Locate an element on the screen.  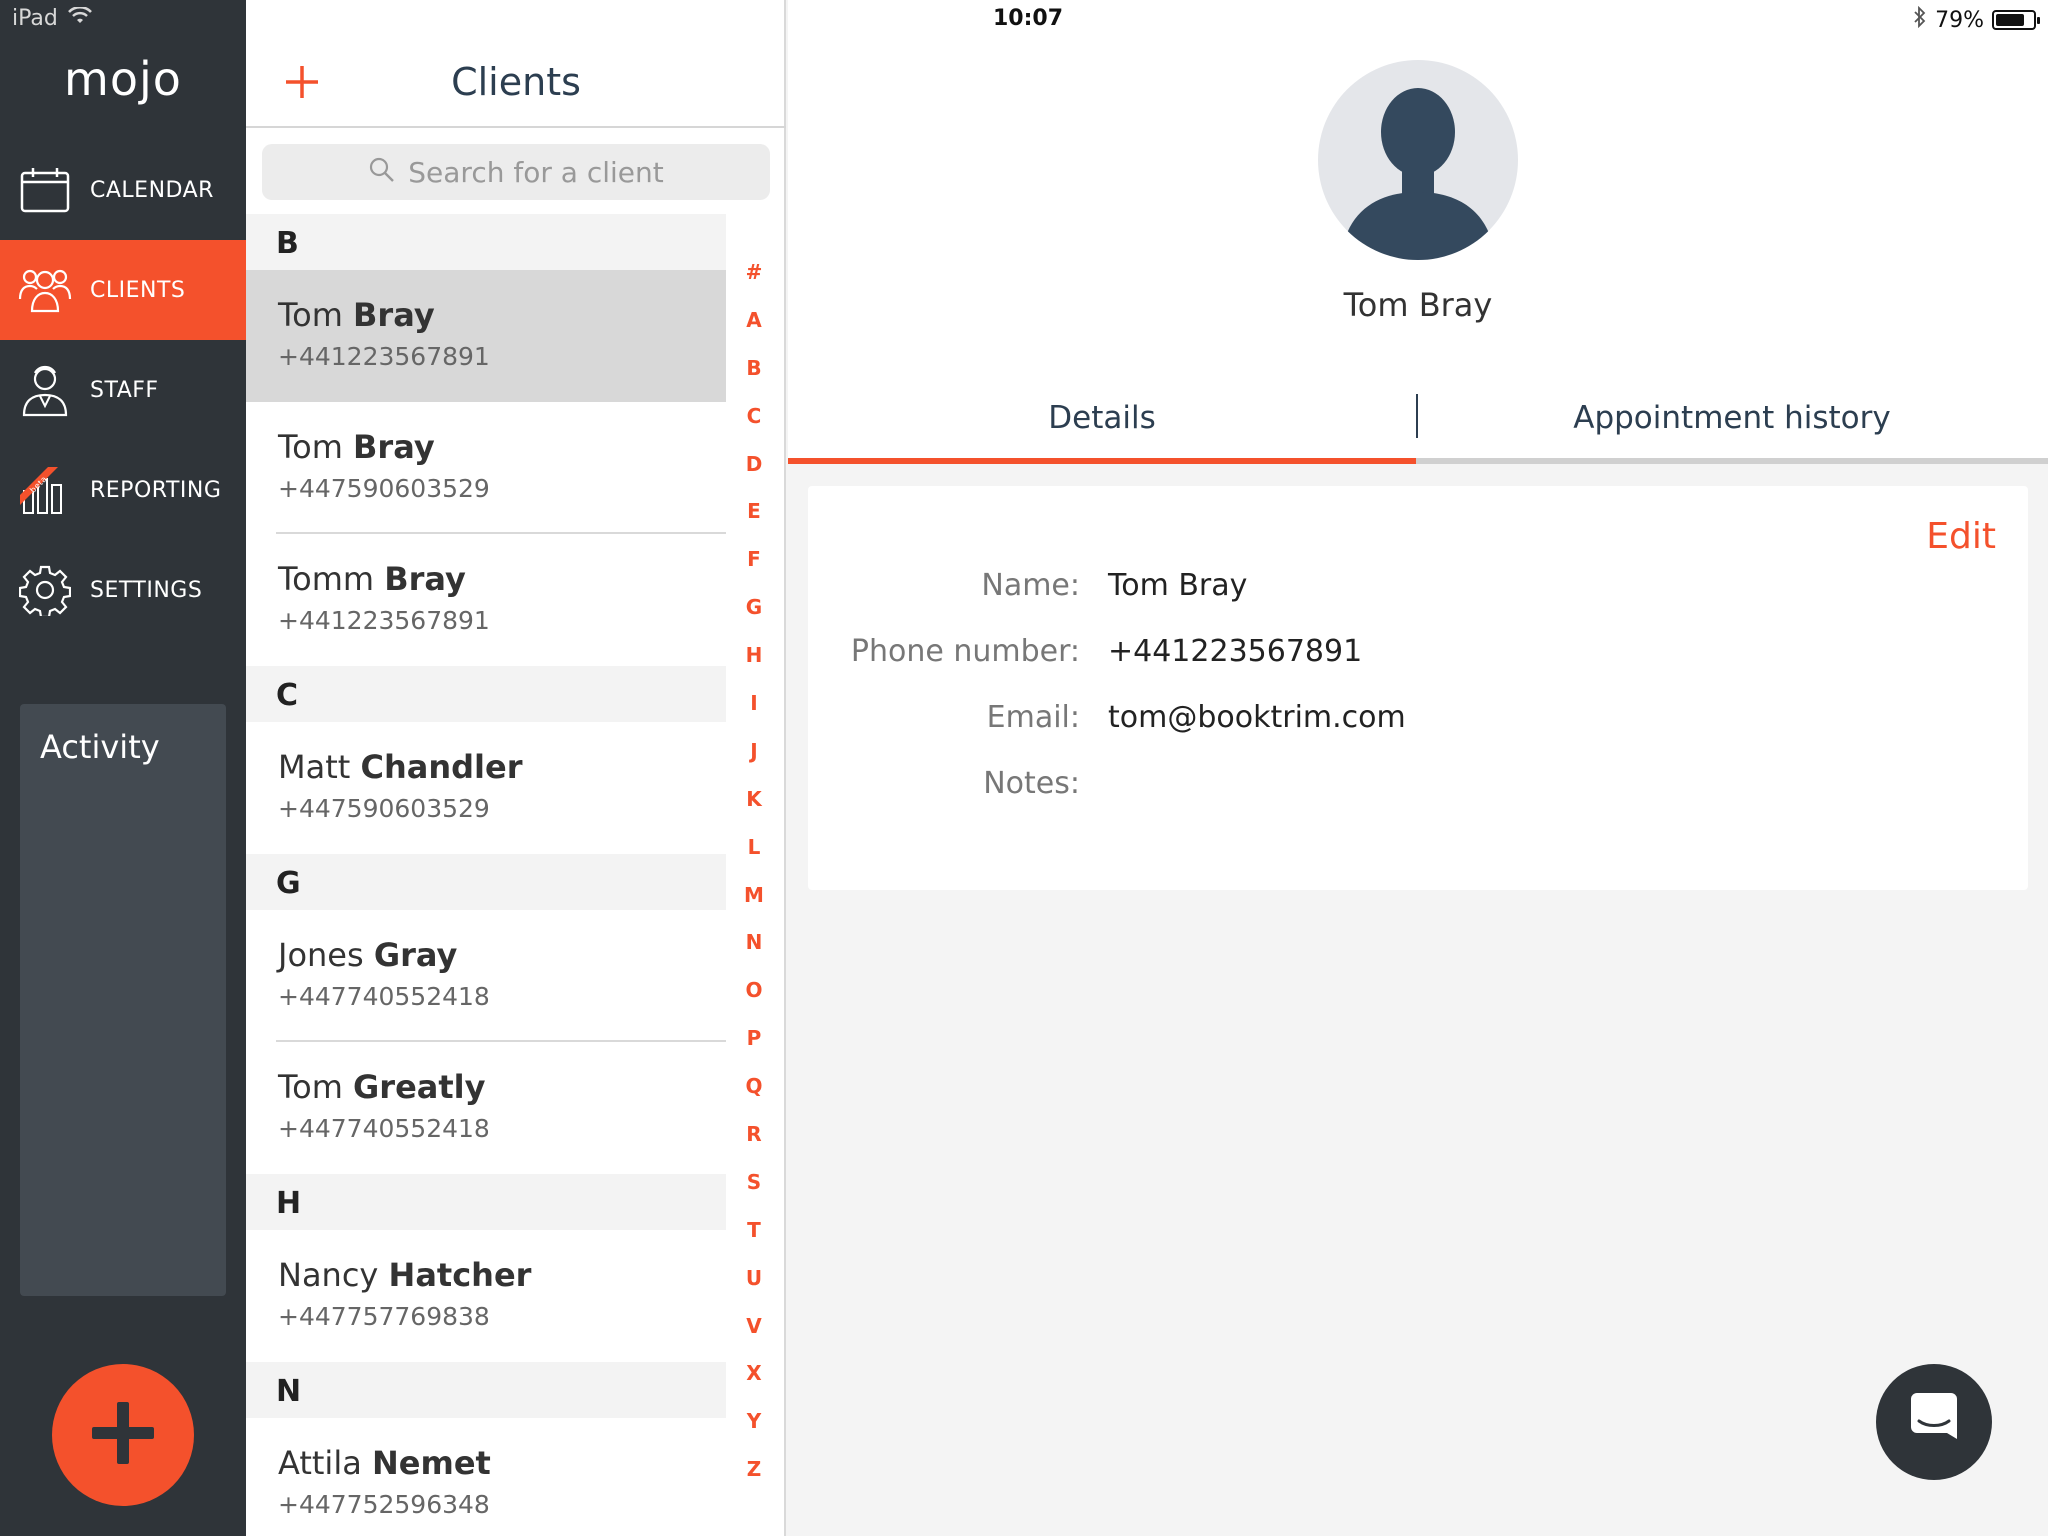
sidebar-item-label: CALENDAR is located at coordinates (152, 190).